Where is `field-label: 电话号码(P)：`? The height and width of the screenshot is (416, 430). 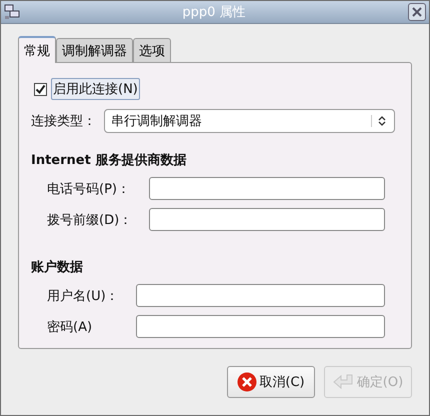
field-label: 电话号码(P)： is located at coordinates (89, 189).